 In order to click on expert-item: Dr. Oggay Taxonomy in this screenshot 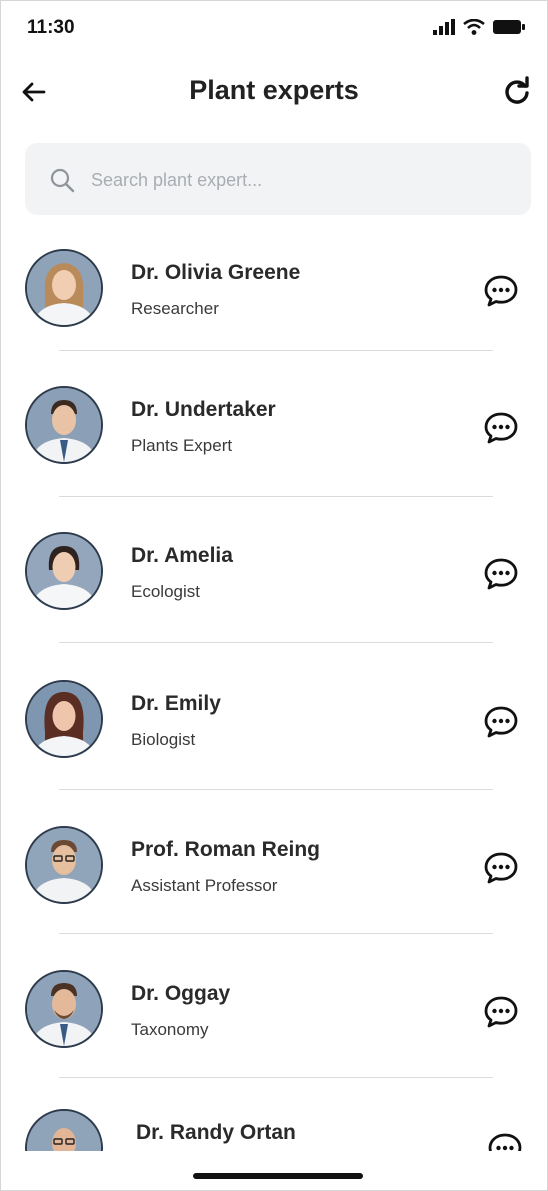, I will do `click(274, 1010)`.